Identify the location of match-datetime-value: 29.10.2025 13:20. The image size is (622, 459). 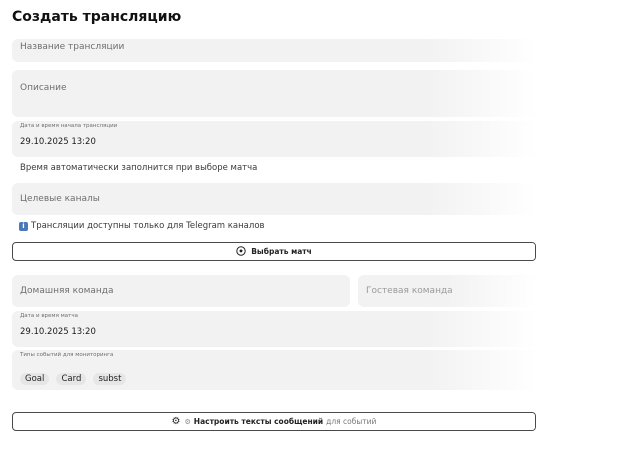
(58, 332).